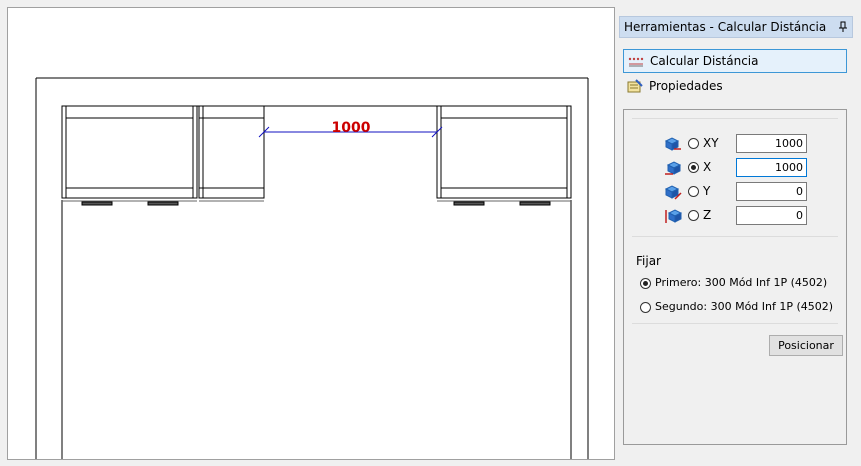  What do you see at coordinates (648, 261) in the screenshot?
I see `fijar-label: Fijar` at bounding box center [648, 261].